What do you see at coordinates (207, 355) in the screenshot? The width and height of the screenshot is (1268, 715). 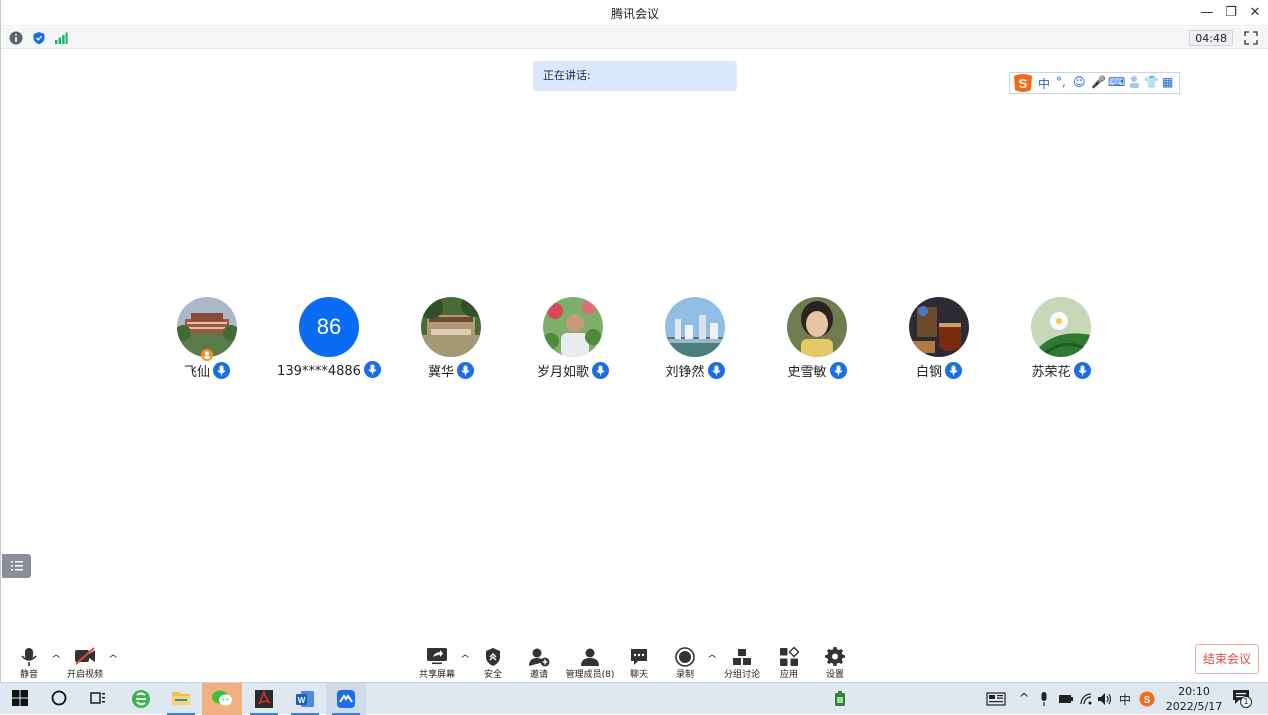 I see `host-badge-icon` at bounding box center [207, 355].